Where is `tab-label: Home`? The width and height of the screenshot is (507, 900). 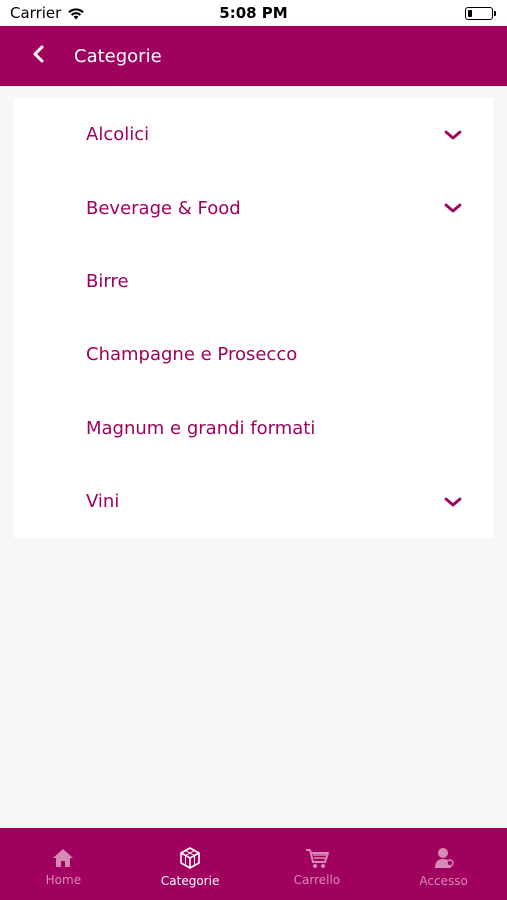 tab-label: Home is located at coordinates (63, 880).